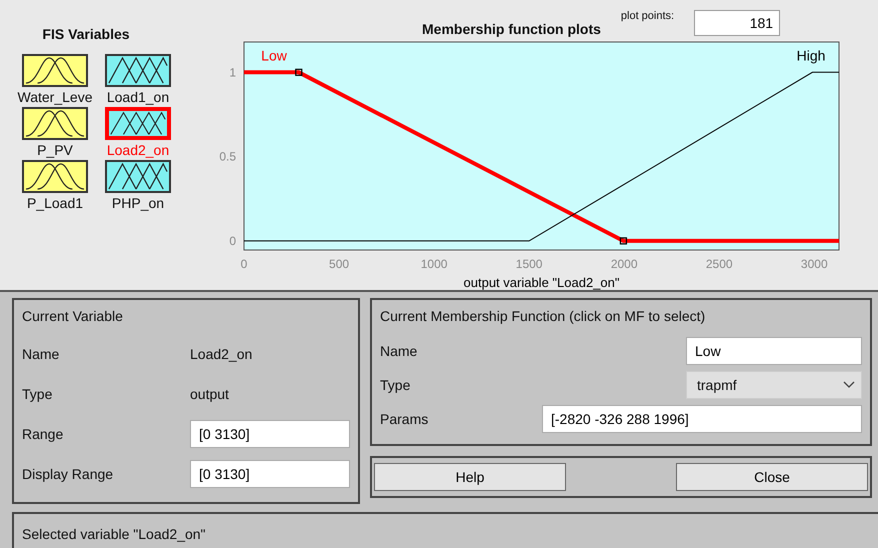  I want to click on y-tick-label: 1, so click(232, 72).